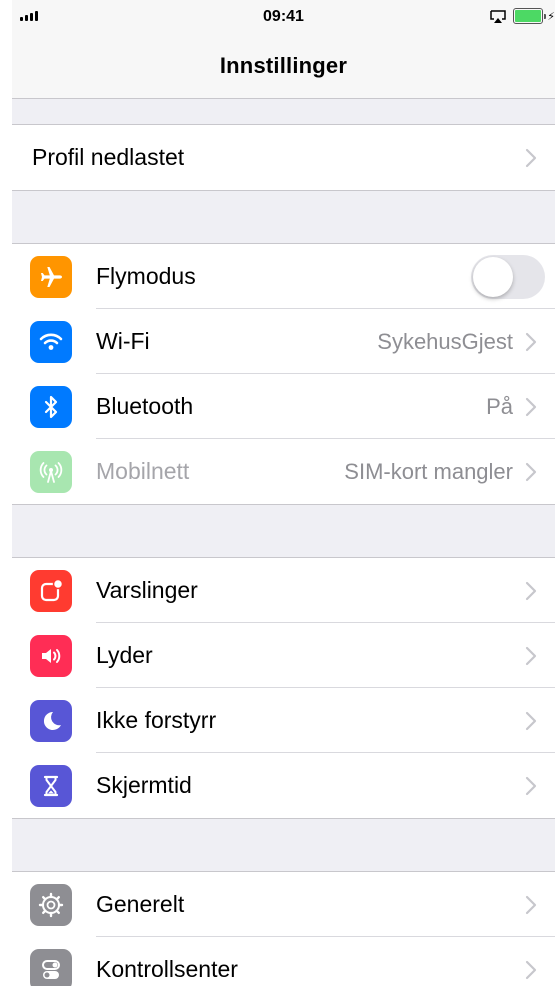  Describe the element at coordinates (51, 341) in the screenshot. I see `wifi-icon` at that location.